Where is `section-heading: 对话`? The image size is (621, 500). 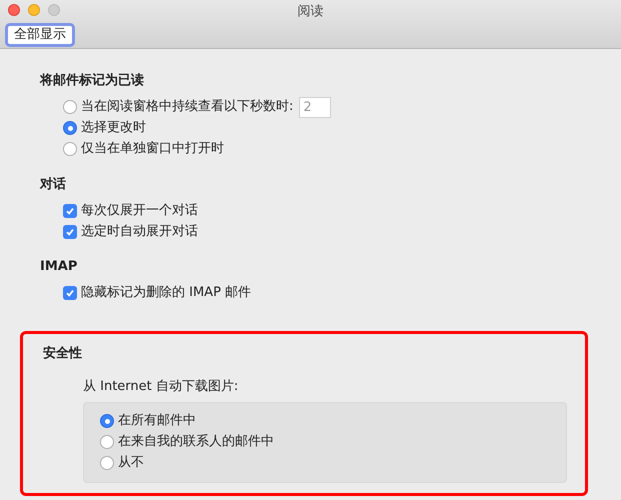
section-heading: 对话 is located at coordinates (53, 185).